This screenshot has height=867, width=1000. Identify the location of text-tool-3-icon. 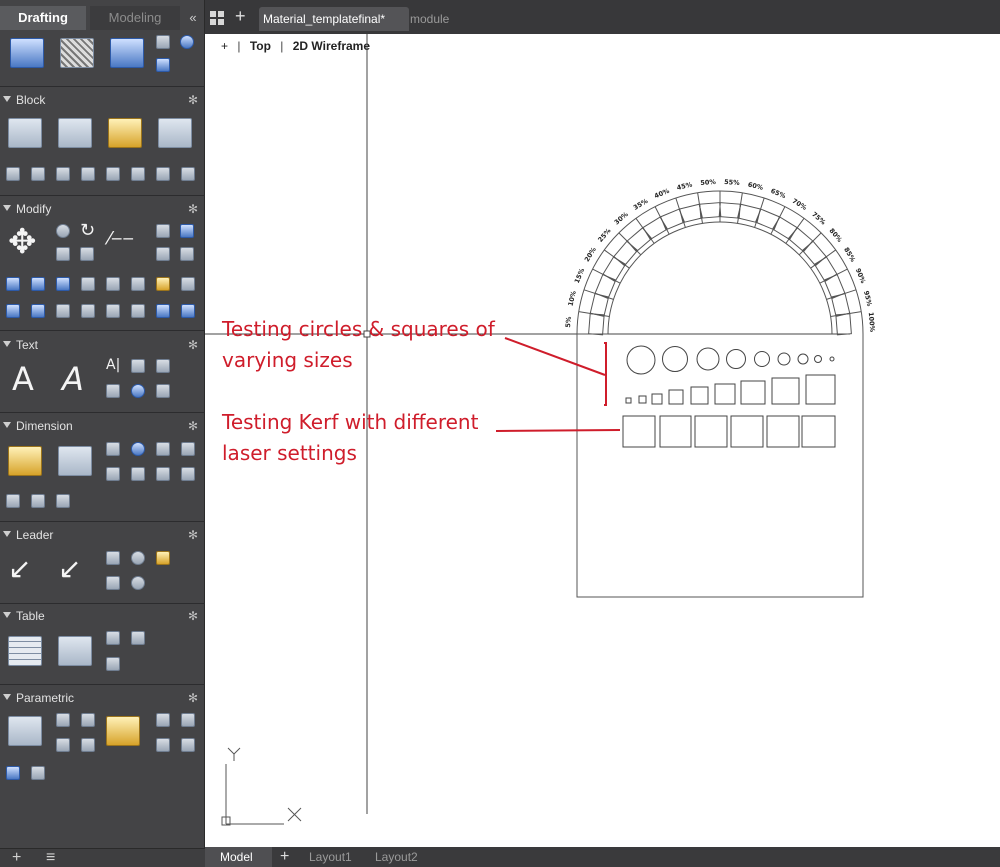
(163, 366).